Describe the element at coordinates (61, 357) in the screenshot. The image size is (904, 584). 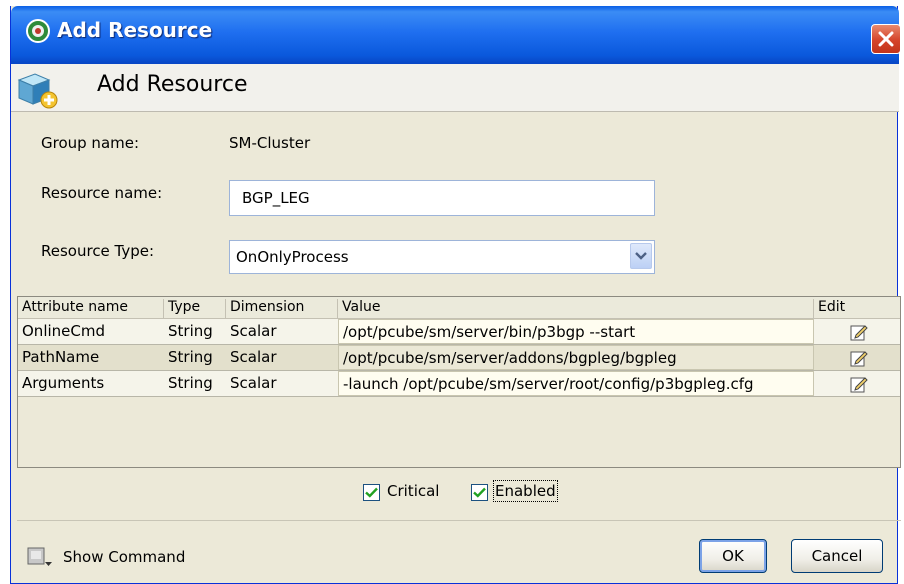
I see `attribute-name-cell: PathName` at that location.